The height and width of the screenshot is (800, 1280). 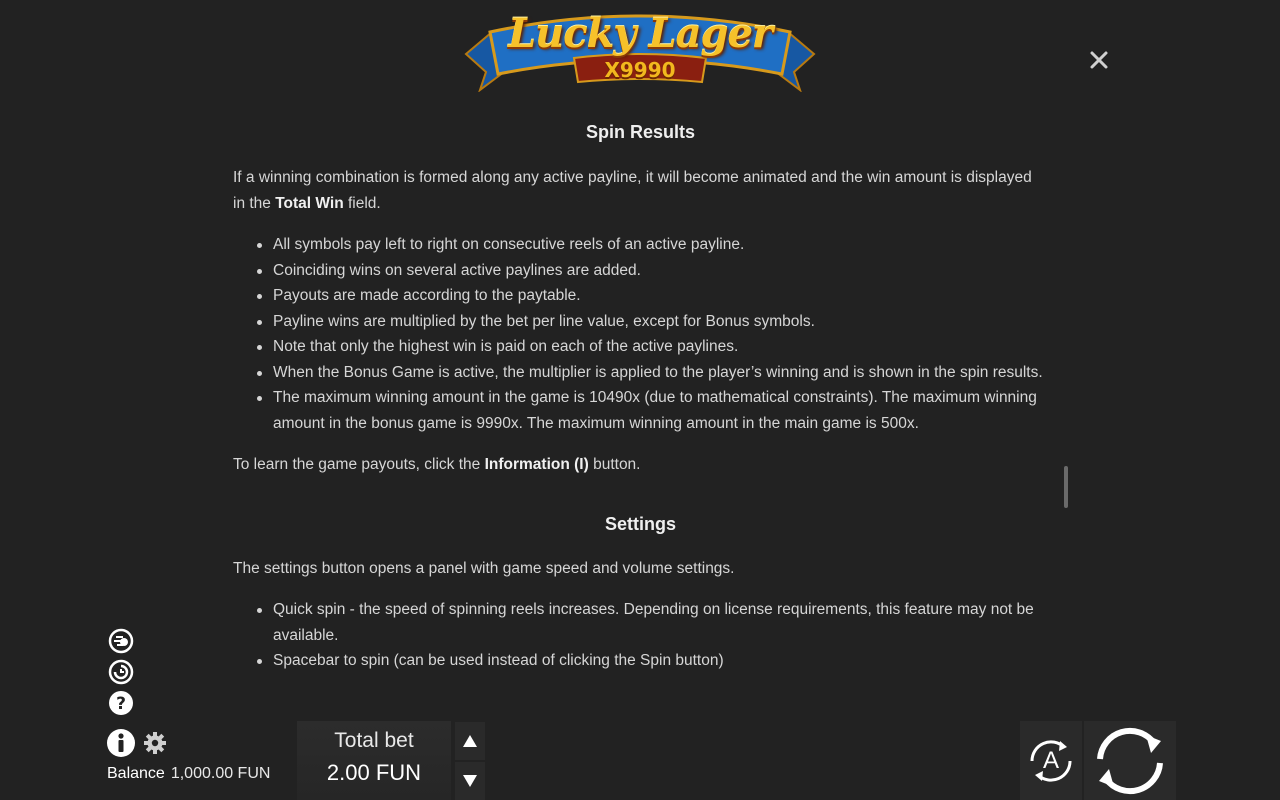 I want to click on close-icon, so click(x=1099, y=60).